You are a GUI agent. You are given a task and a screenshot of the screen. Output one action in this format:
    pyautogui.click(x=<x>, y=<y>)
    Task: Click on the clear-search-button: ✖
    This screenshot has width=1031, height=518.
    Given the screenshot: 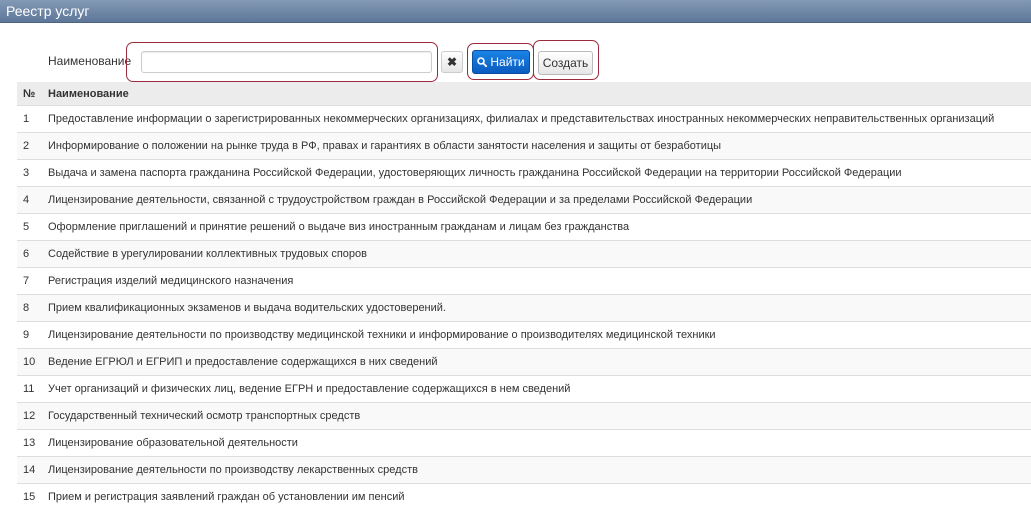 What is the action you would take?
    pyautogui.click(x=452, y=62)
    